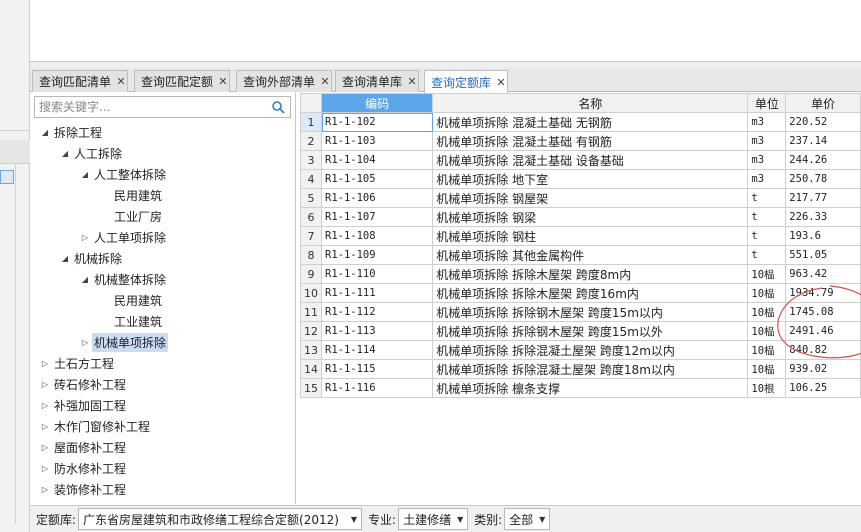 The height and width of the screenshot is (532, 861). What do you see at coordinates (823, 274) in the screenshot?
I see `price-cell: 963.42` at bounding box center [823, 274].